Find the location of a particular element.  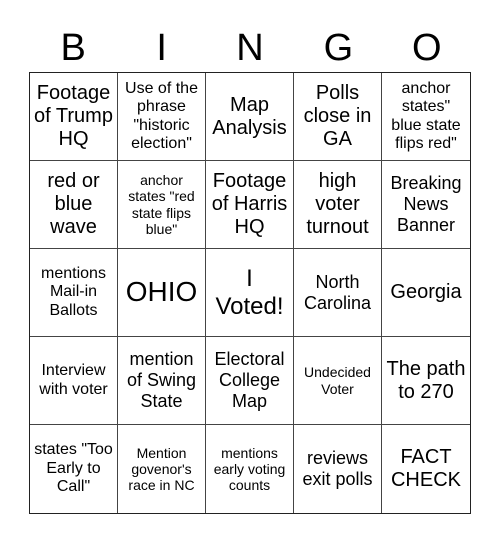

bingo-cell: high voter turnout is located at coordinates (338, 205).